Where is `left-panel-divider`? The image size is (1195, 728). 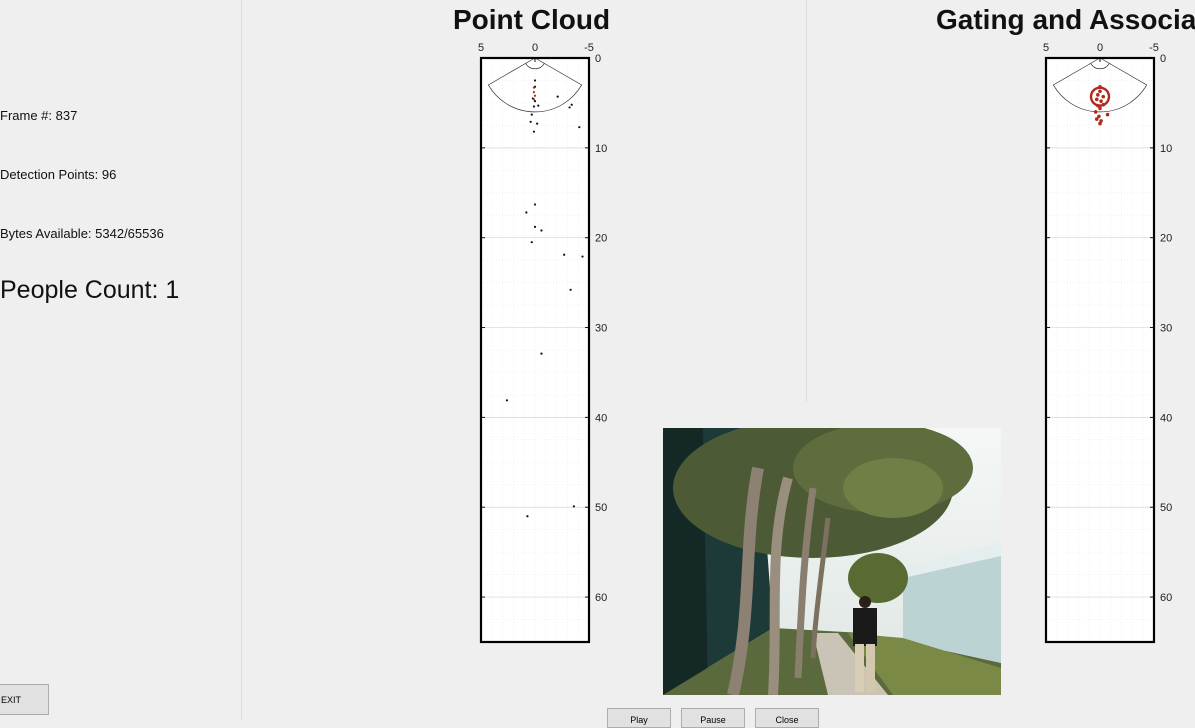 left-panel-divider is located at coordinates (241, 360).